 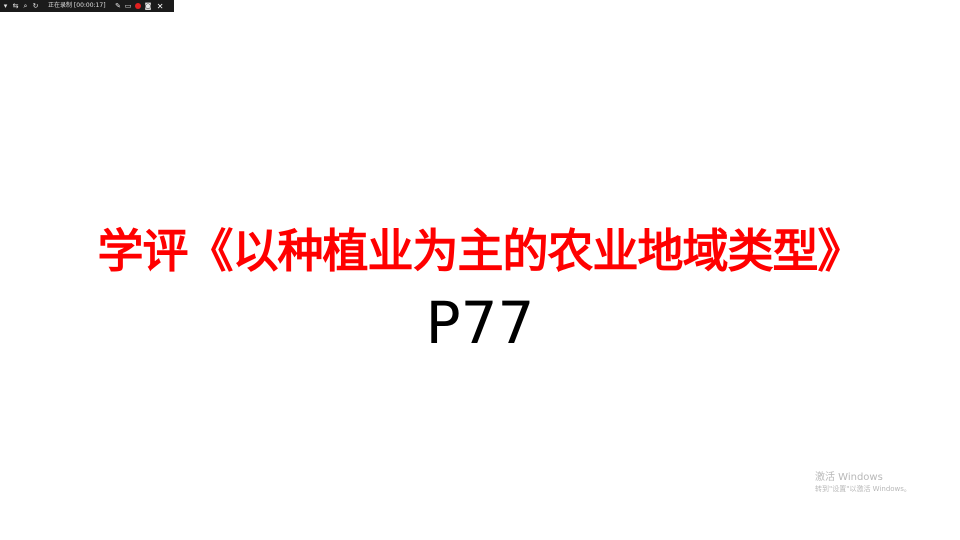 What do you see at coordinates (77, 5) in the screenshot?
I see `recording-status: 正在录制 [00:00:17]` at bounding box center [77, 5].